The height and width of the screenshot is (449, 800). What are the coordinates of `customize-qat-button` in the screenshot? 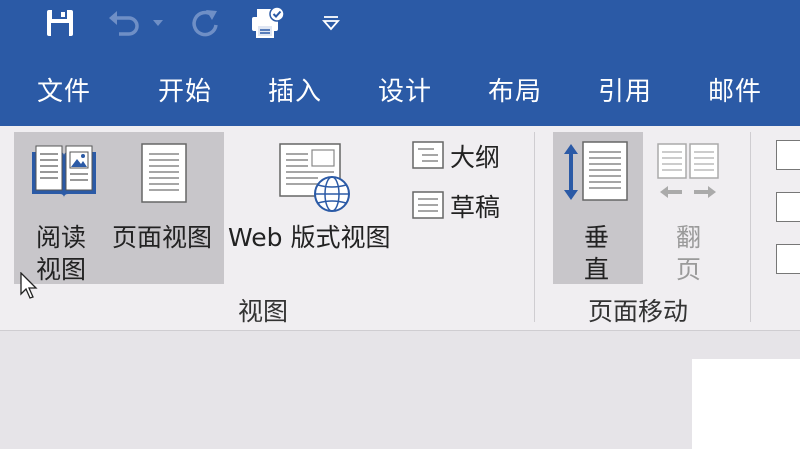 It's located at (331, 23).